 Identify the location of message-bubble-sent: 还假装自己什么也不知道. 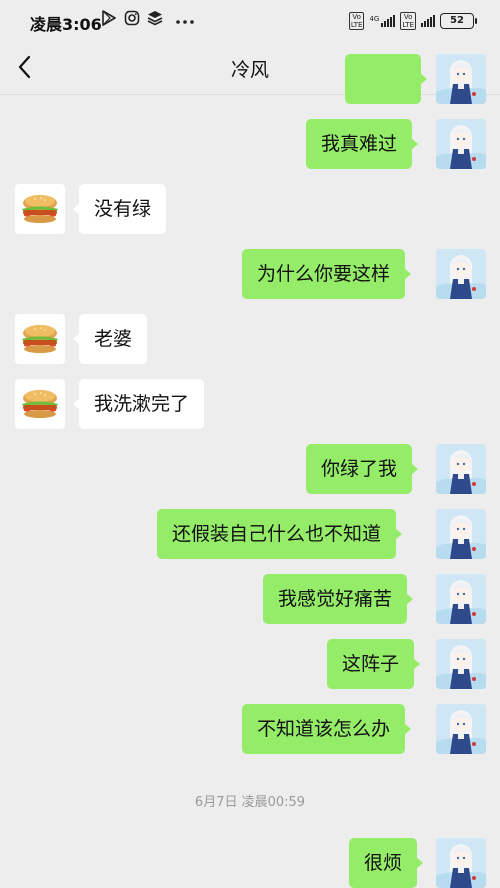
(280, 534).